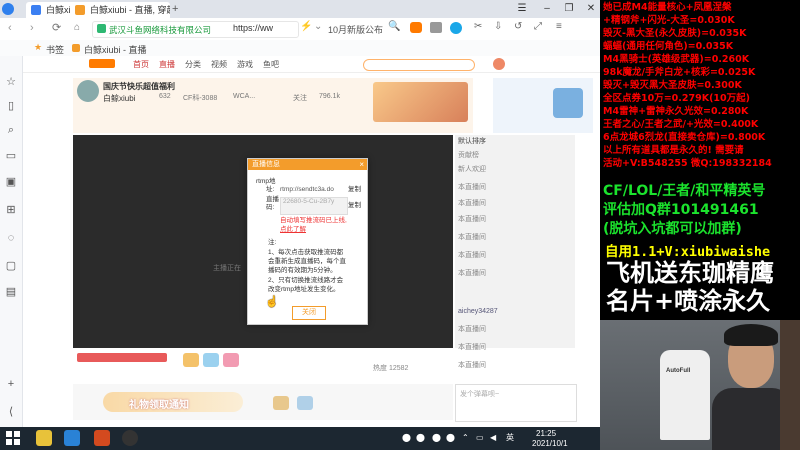  Describe the element at coordinates (293, 230) in the screenshot. I see `learn-more-link: 点此了解` at that location.